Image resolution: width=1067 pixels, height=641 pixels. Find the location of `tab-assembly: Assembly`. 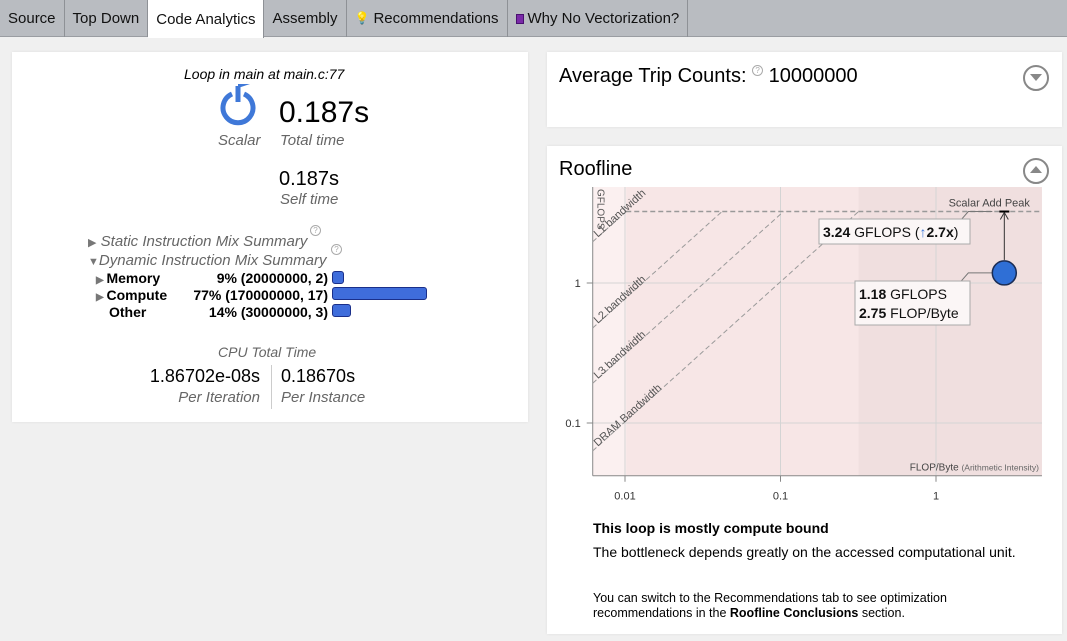

tab-assembly: Assembly is located at coordinates (305, 18).